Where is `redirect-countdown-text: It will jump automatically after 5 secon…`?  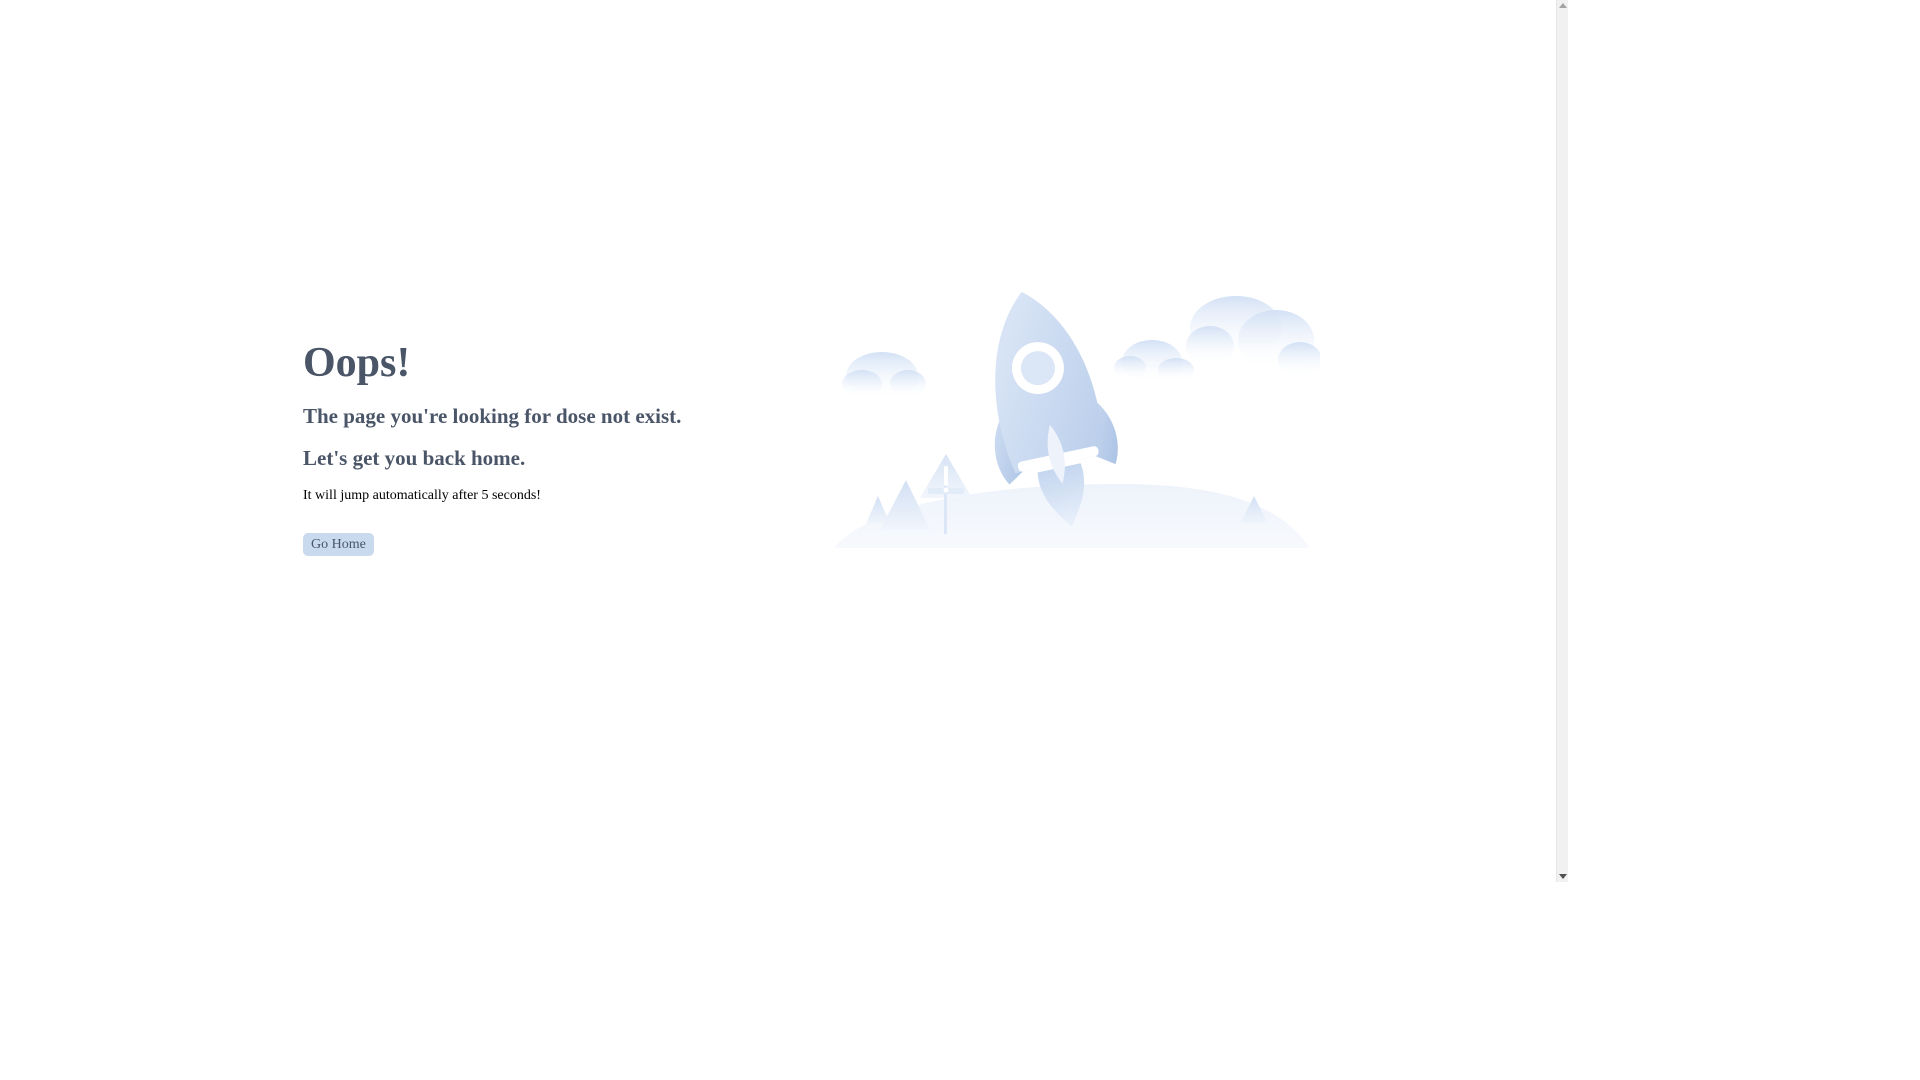 redirect-countdown-text: It will jump automatically after 5 secon… is located at coordinates (422, 495).